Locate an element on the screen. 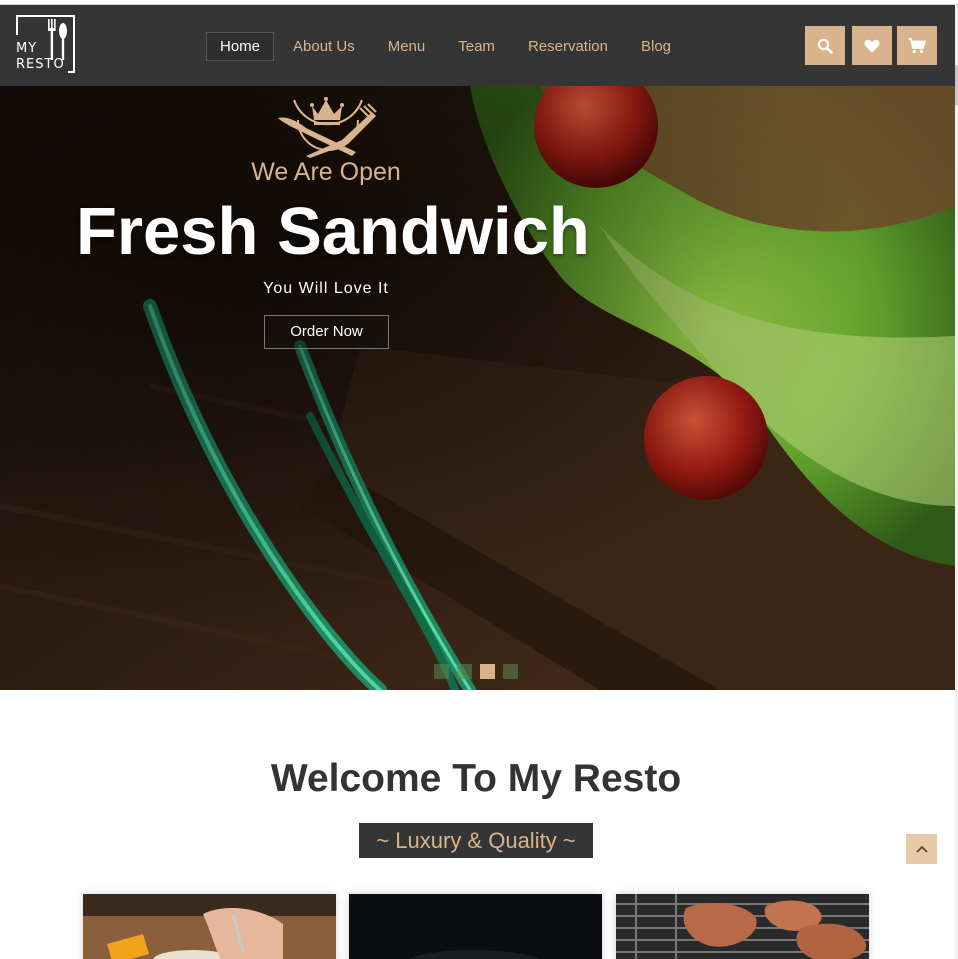  welcome-title: Welcome To My Resto is located at coordinates (476, 778).